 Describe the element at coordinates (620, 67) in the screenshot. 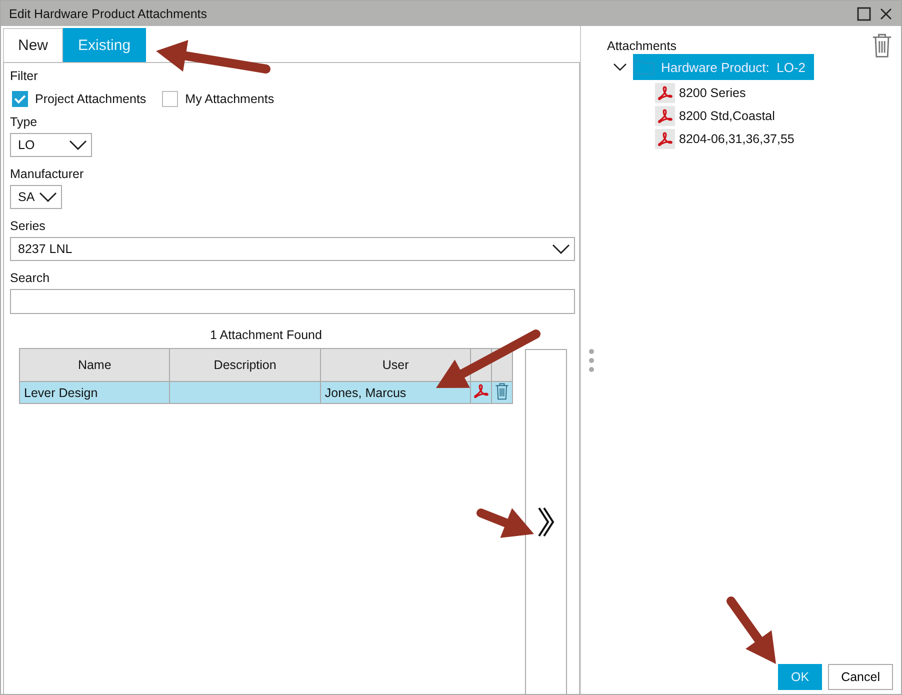

I see `expand-icon` at that location.